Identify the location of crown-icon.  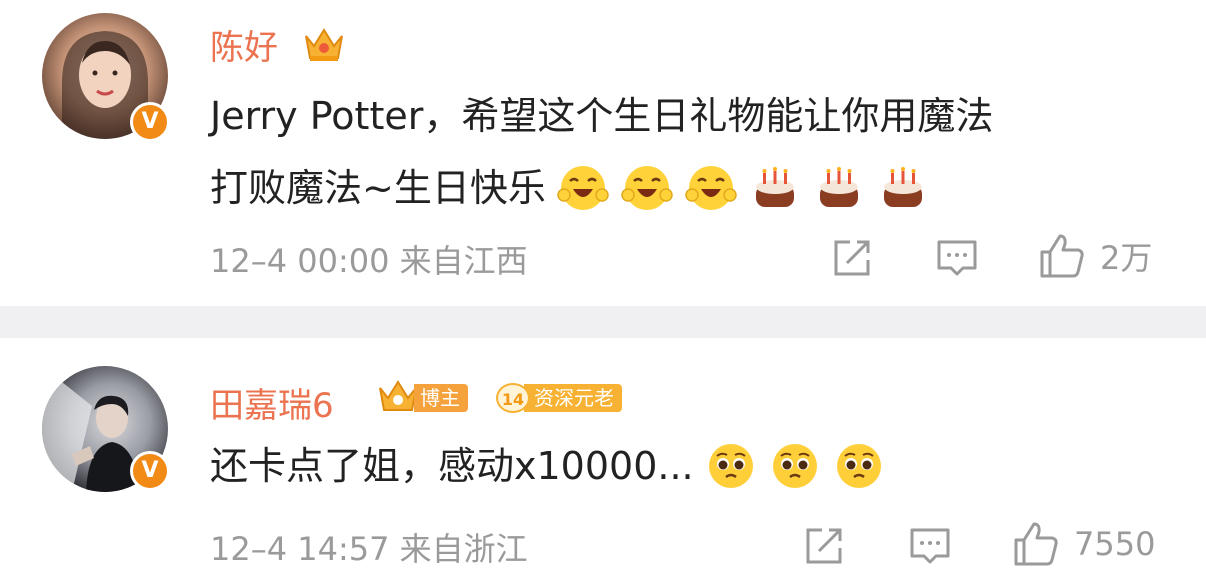
(324, 44).